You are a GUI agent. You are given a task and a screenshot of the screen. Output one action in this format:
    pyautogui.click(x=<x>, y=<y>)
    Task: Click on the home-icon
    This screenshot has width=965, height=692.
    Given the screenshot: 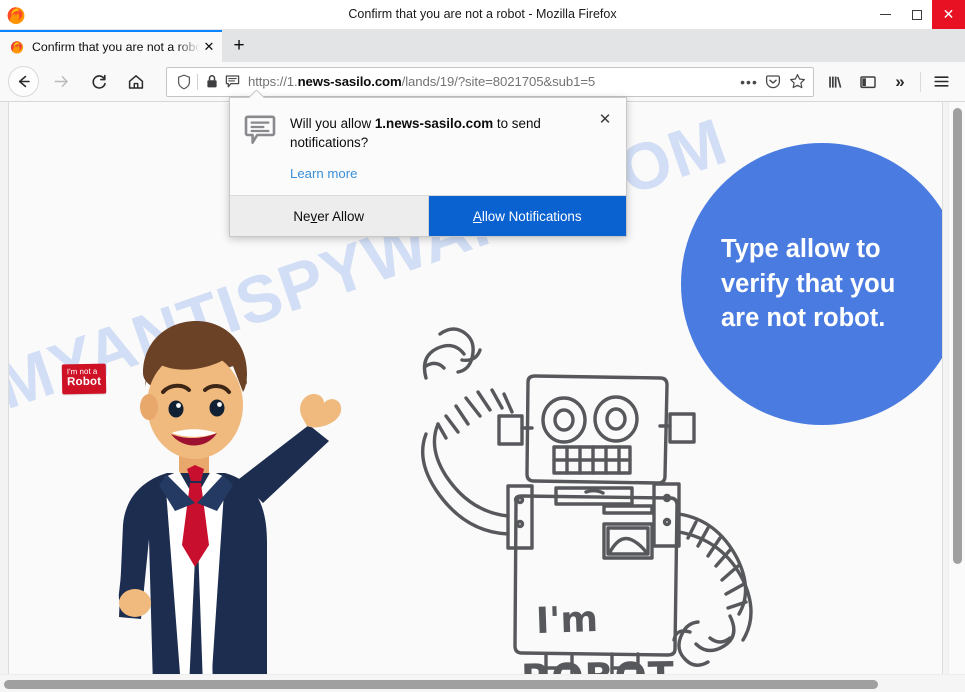 What is the action you would take?
    pyautogui.click(x=135, y=81)
    